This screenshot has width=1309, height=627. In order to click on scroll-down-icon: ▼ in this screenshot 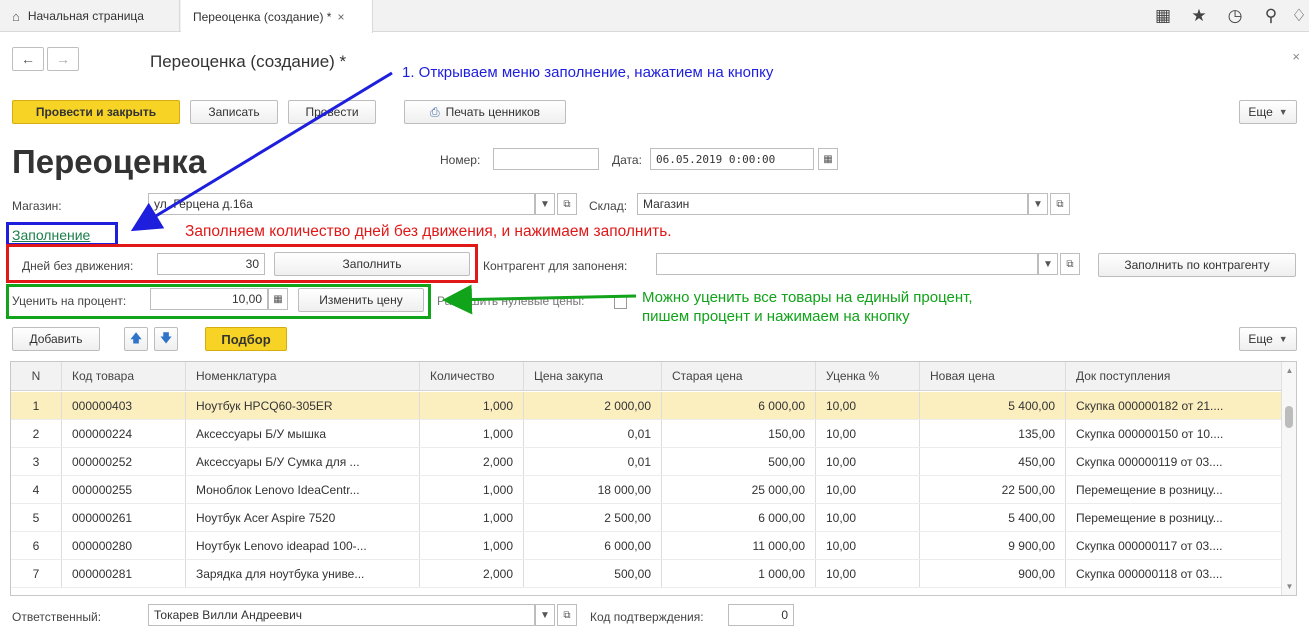, I will do `click(1289, 586)`.